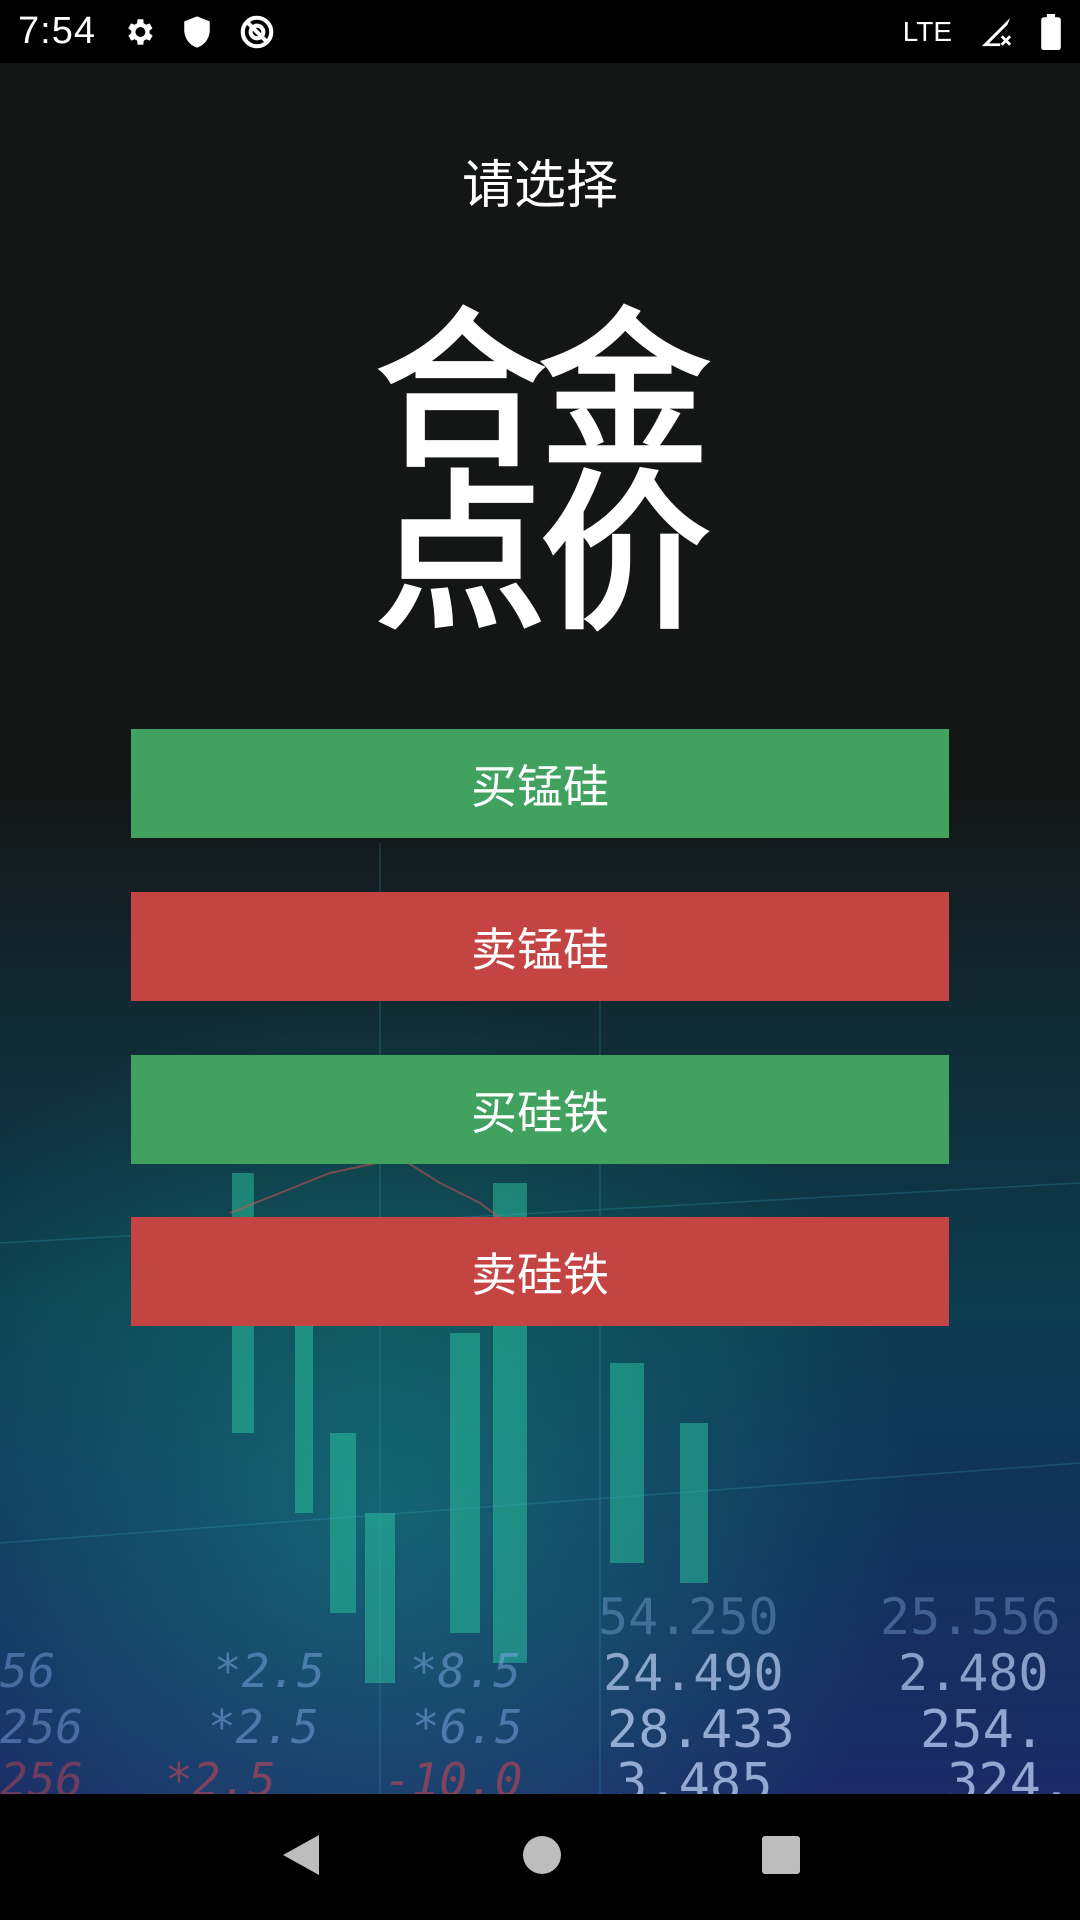 The image size is (1080, 1920). I want to click on battery-icon, so click(1051, 31).